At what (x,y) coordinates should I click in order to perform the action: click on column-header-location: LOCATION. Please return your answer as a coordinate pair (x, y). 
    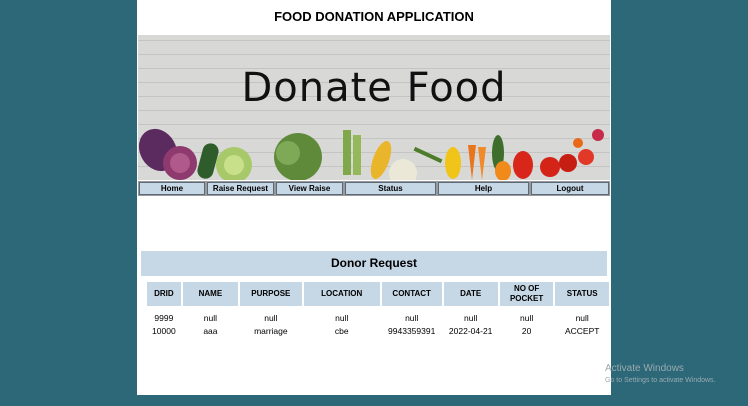
    Looking at the image, I should click on (341, 294).